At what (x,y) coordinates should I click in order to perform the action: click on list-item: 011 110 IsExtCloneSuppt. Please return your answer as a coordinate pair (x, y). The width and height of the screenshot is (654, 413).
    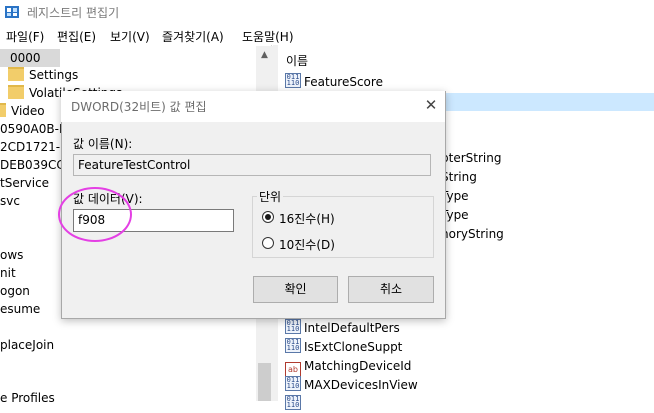
    Looking at the image, I should click on (343, 347).